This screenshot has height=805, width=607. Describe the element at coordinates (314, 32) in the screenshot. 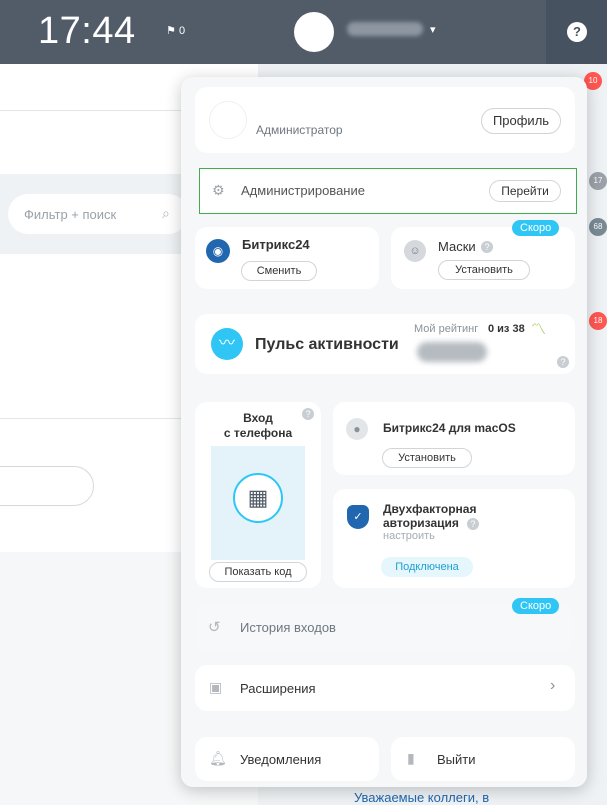

I see `user-avatar` at that location.